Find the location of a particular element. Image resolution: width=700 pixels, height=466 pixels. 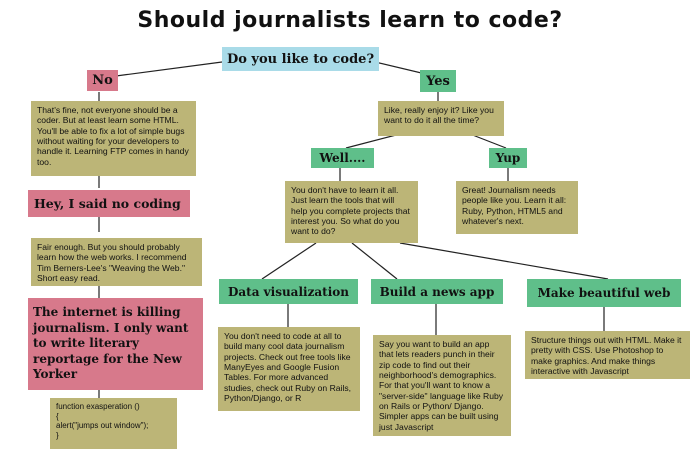

yup-box: Yup is located at coordinates (508, 158).